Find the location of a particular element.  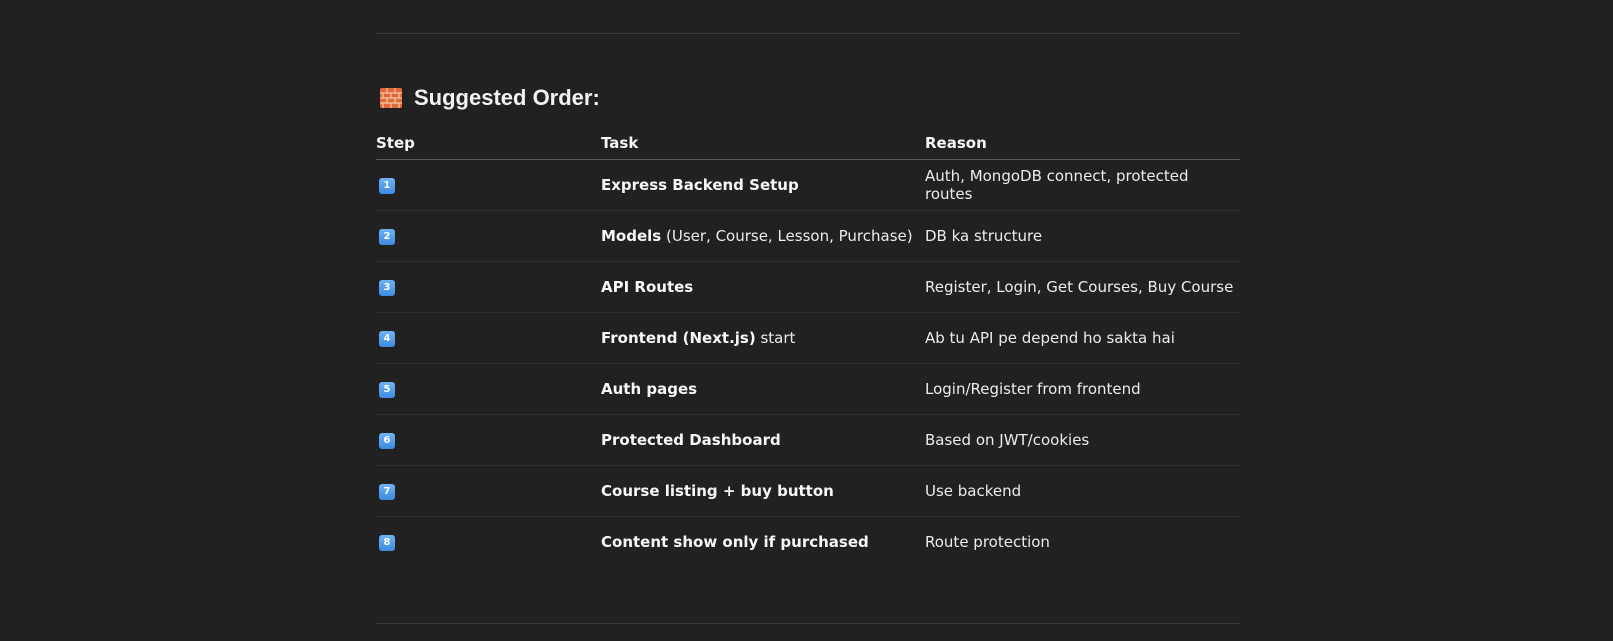

step-cell: 2 is located at coordinates (488, 236).